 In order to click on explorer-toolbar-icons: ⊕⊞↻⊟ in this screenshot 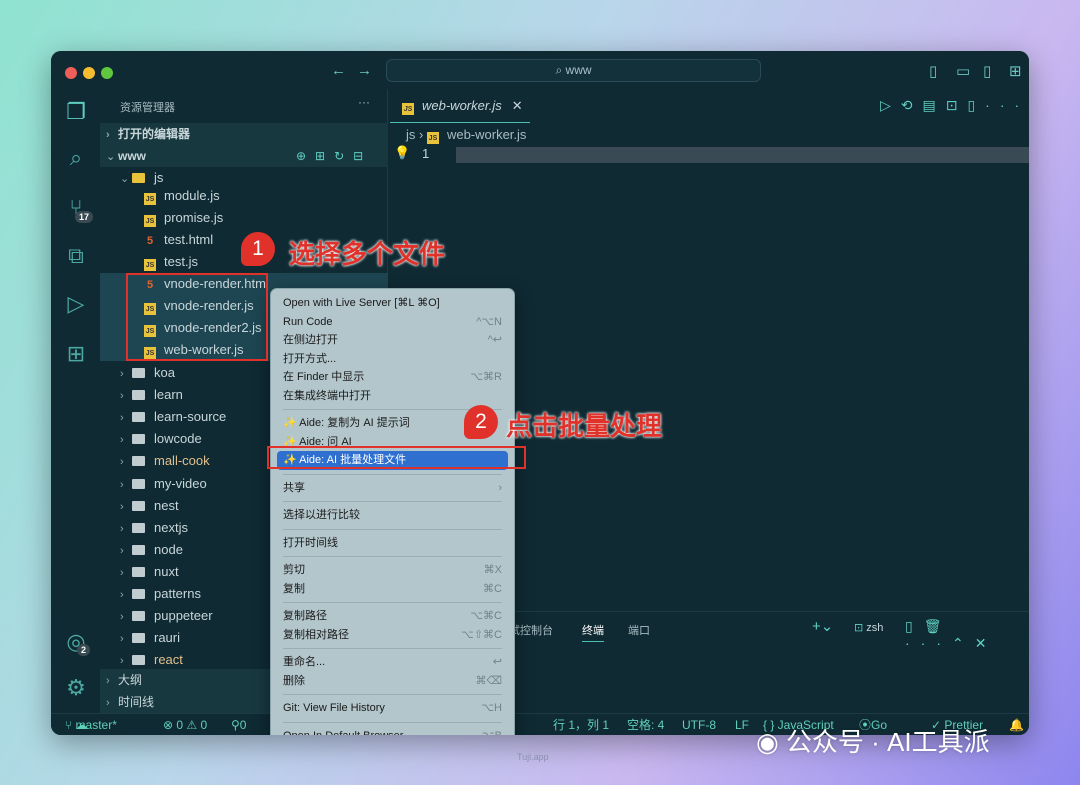, I will do `click(334, 156)`.